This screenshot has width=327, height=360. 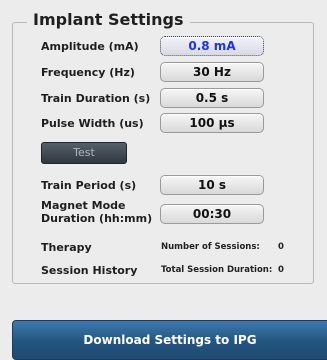 I want to click on frequency-value-field: 30 Hz, so click(x=212, y=72).